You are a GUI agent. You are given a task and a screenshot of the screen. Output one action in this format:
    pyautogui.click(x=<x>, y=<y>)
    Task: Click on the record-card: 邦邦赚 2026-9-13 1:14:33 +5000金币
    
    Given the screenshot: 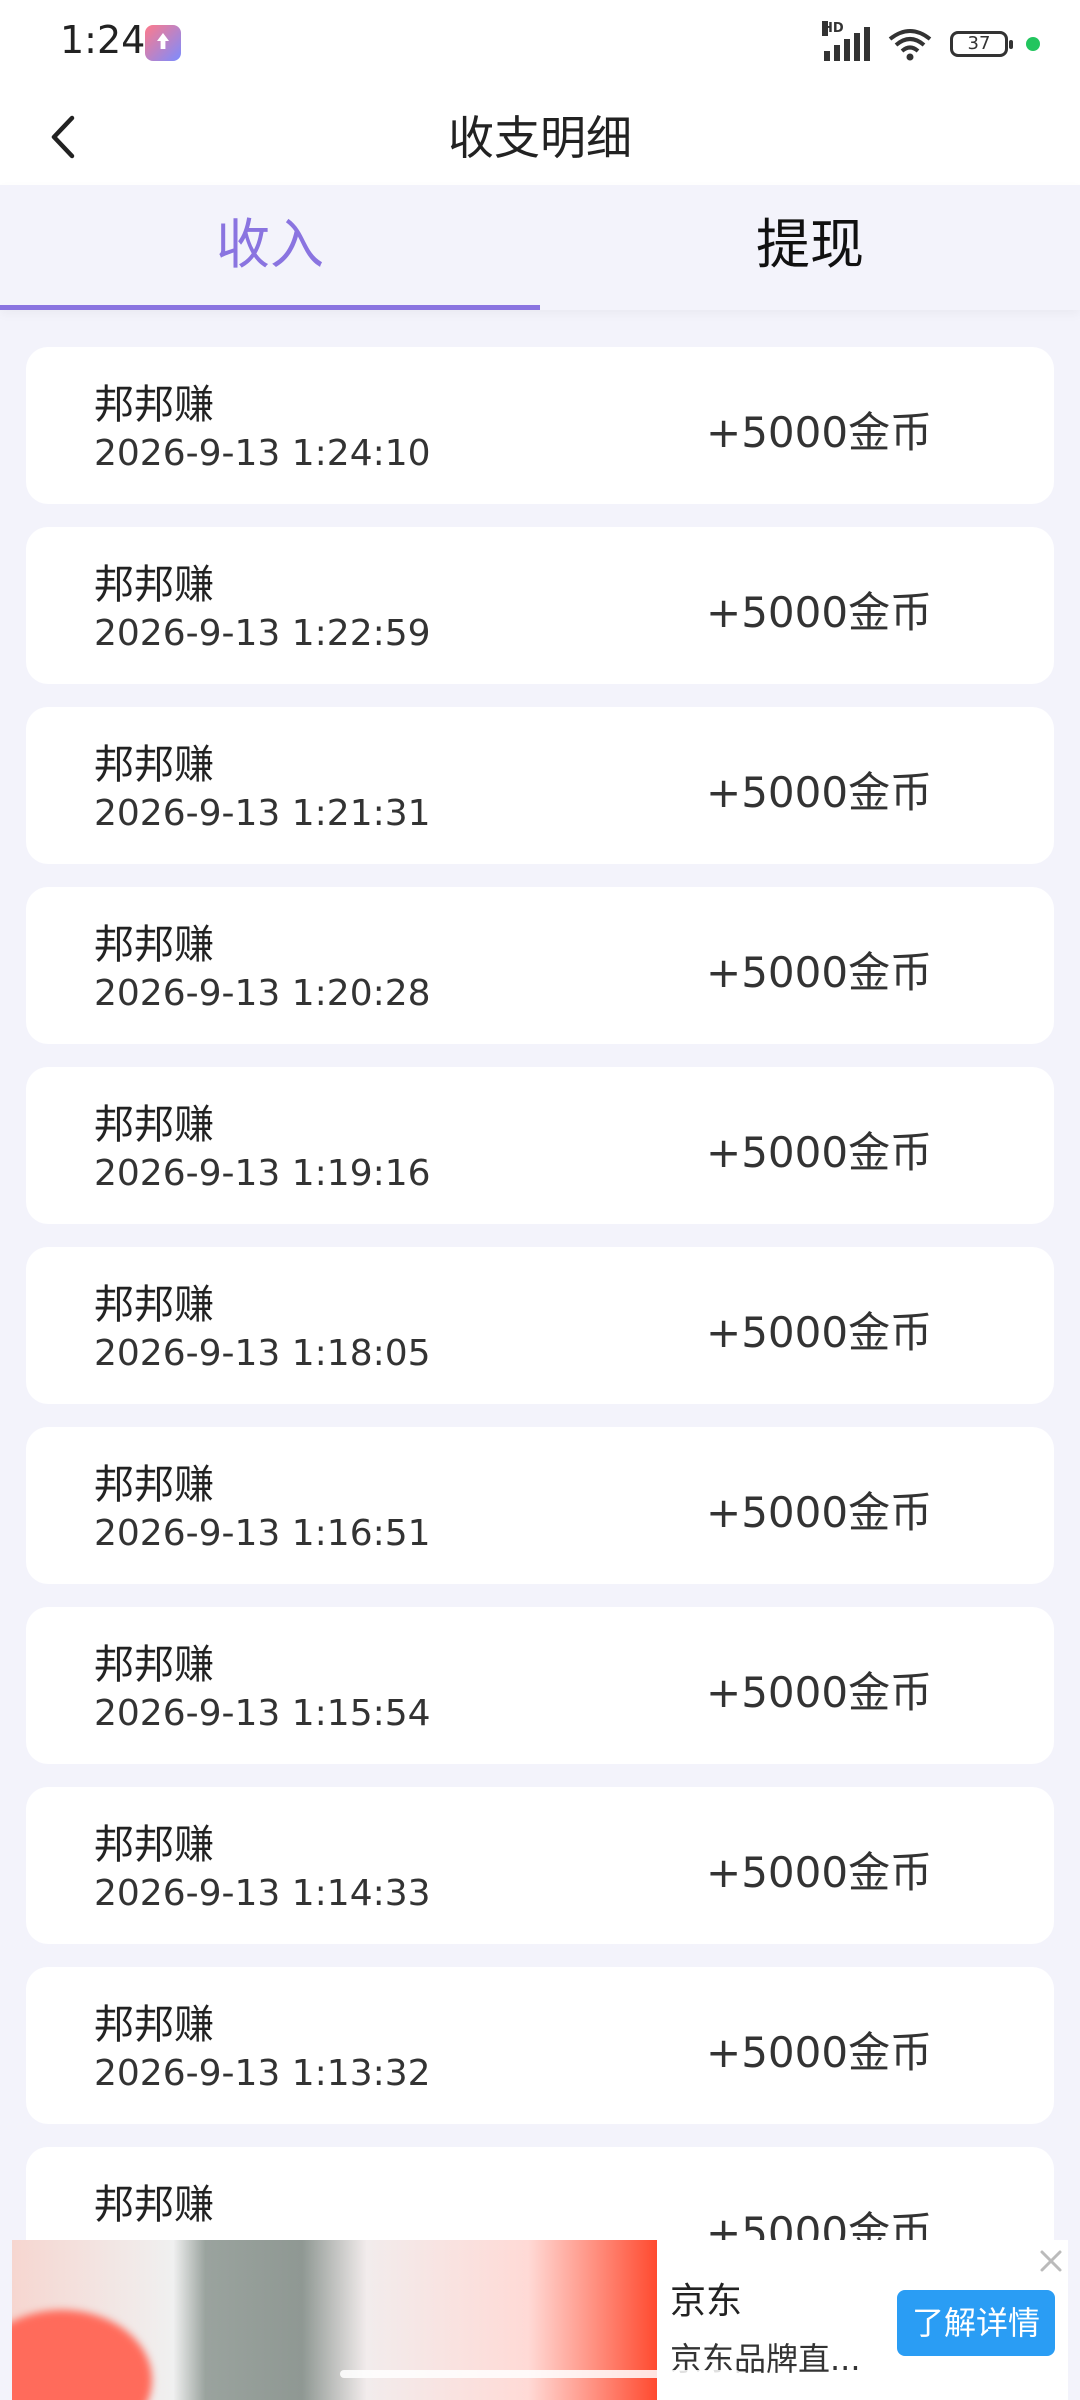 What is the action you would take?
    pyautogui.click(x=540, y=1865)
    